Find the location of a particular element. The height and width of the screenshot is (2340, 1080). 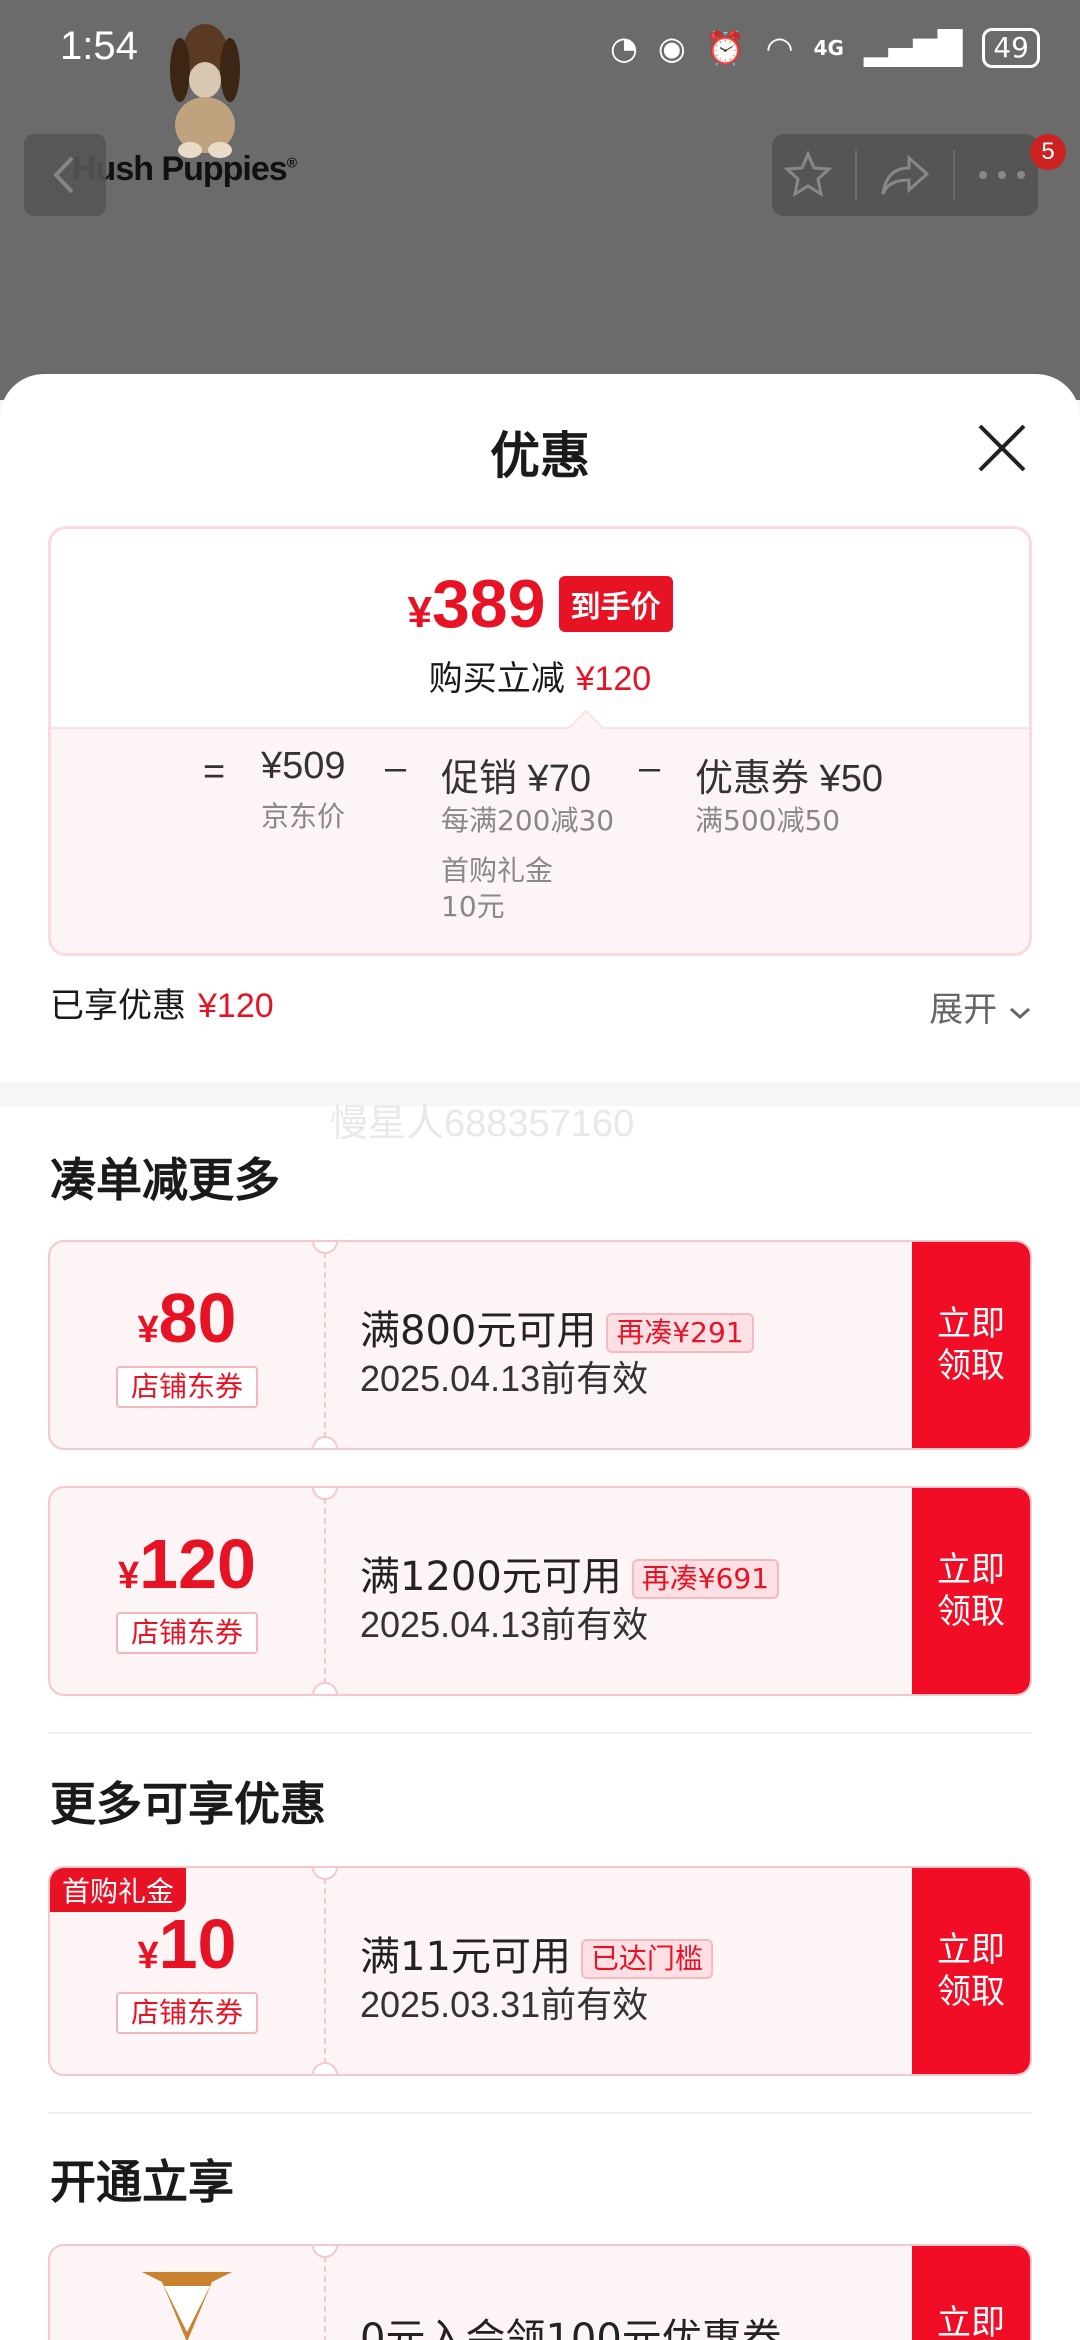

coupon-amount: ¥120 is located at coordinates (187, 1564).